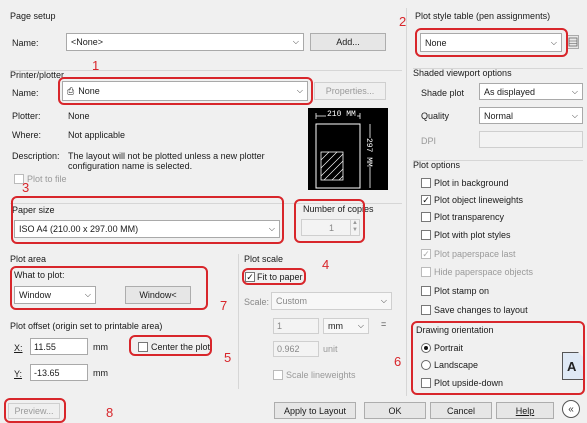 The width and height of the screenshot is (587, 423). Describe the element at coordinates (395, 410) in the screenshot. I see `ok-button: OK` at that location.